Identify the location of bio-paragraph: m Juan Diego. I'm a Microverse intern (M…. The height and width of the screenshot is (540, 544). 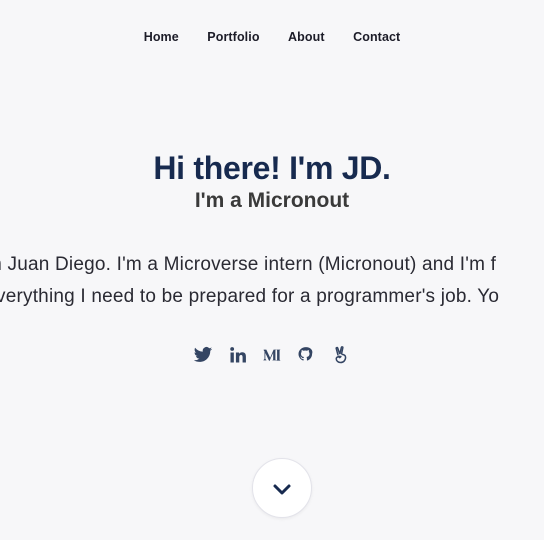
(272, 284).